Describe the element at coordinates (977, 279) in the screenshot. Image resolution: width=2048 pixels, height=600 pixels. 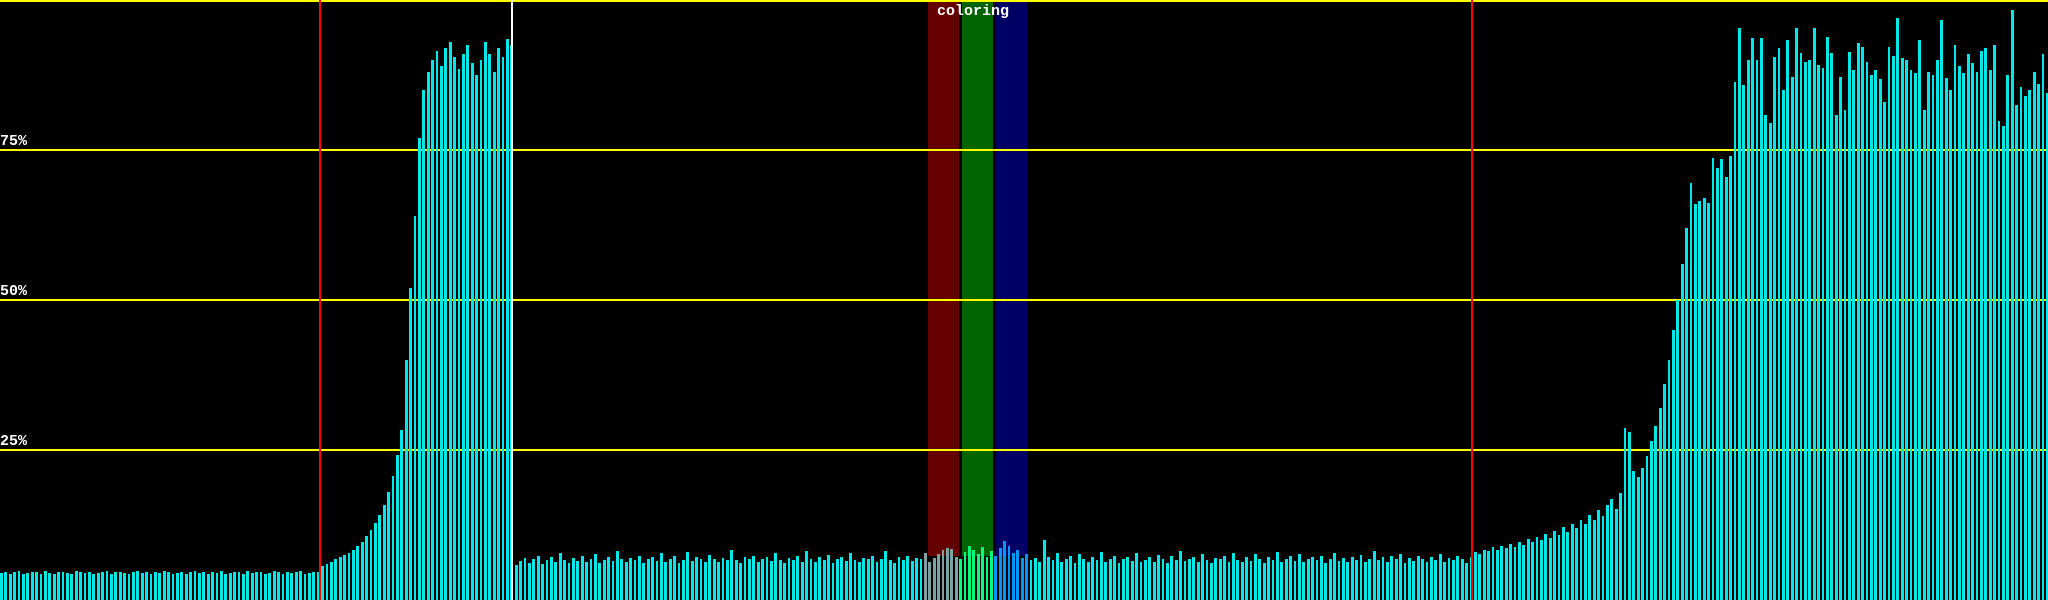
I see `green-band` at that location.